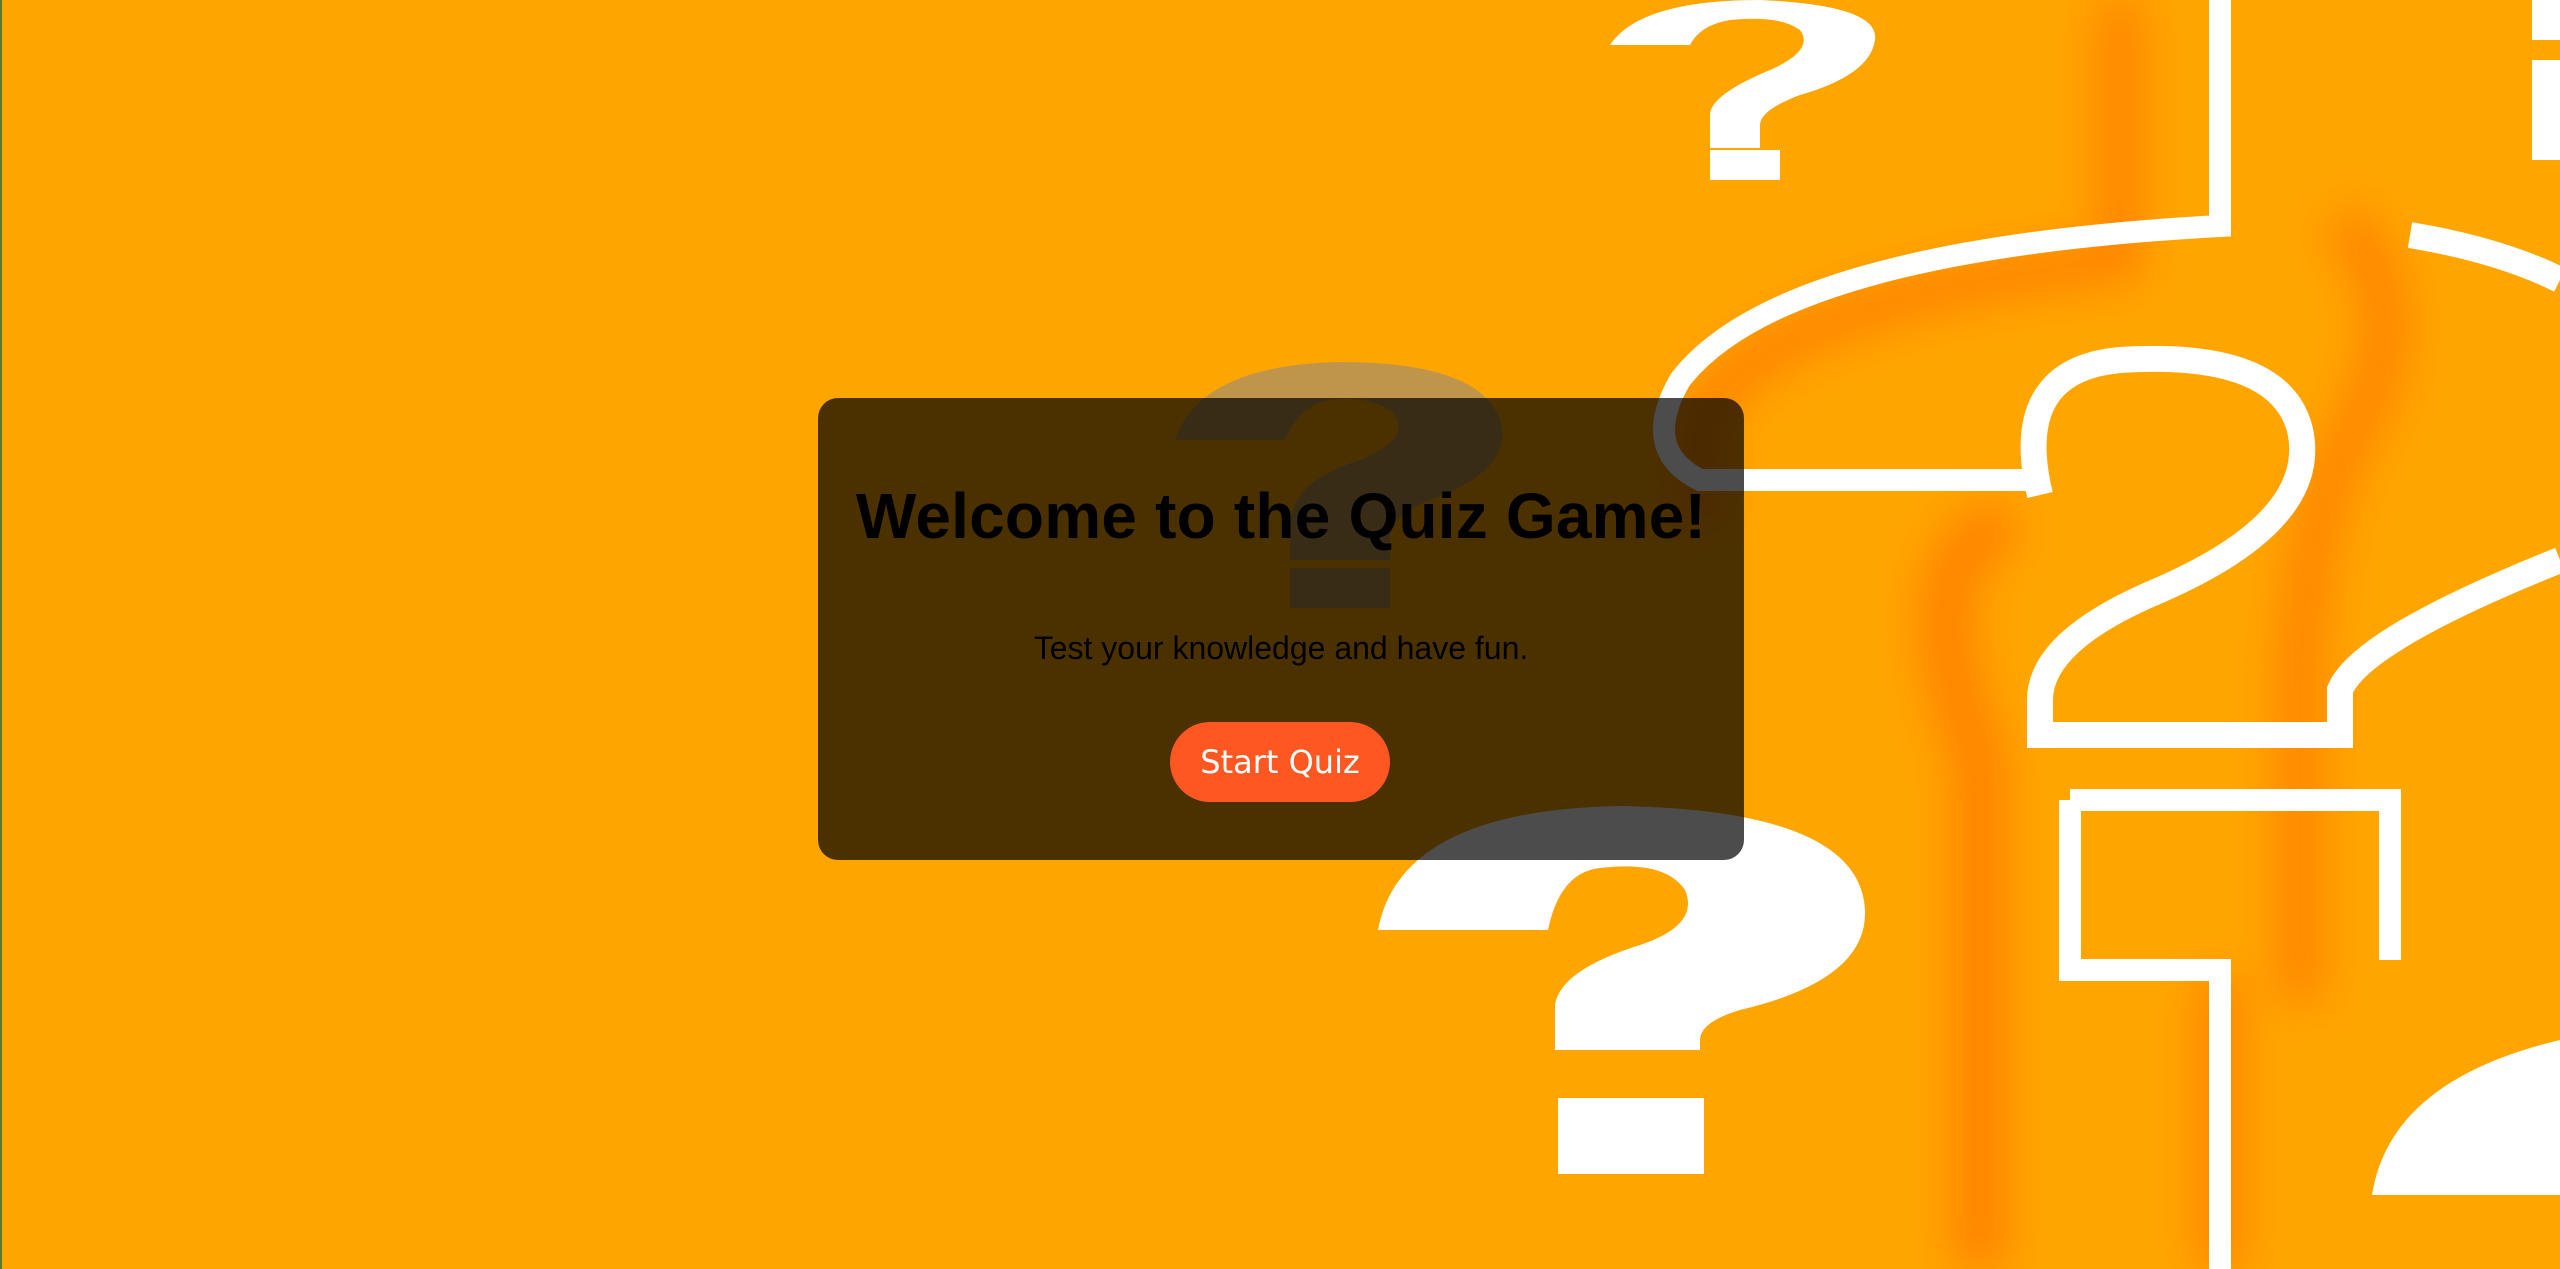 The width and height of the screenshot is (2560, 1269). I want to click on window-edge, so click(1, 634).